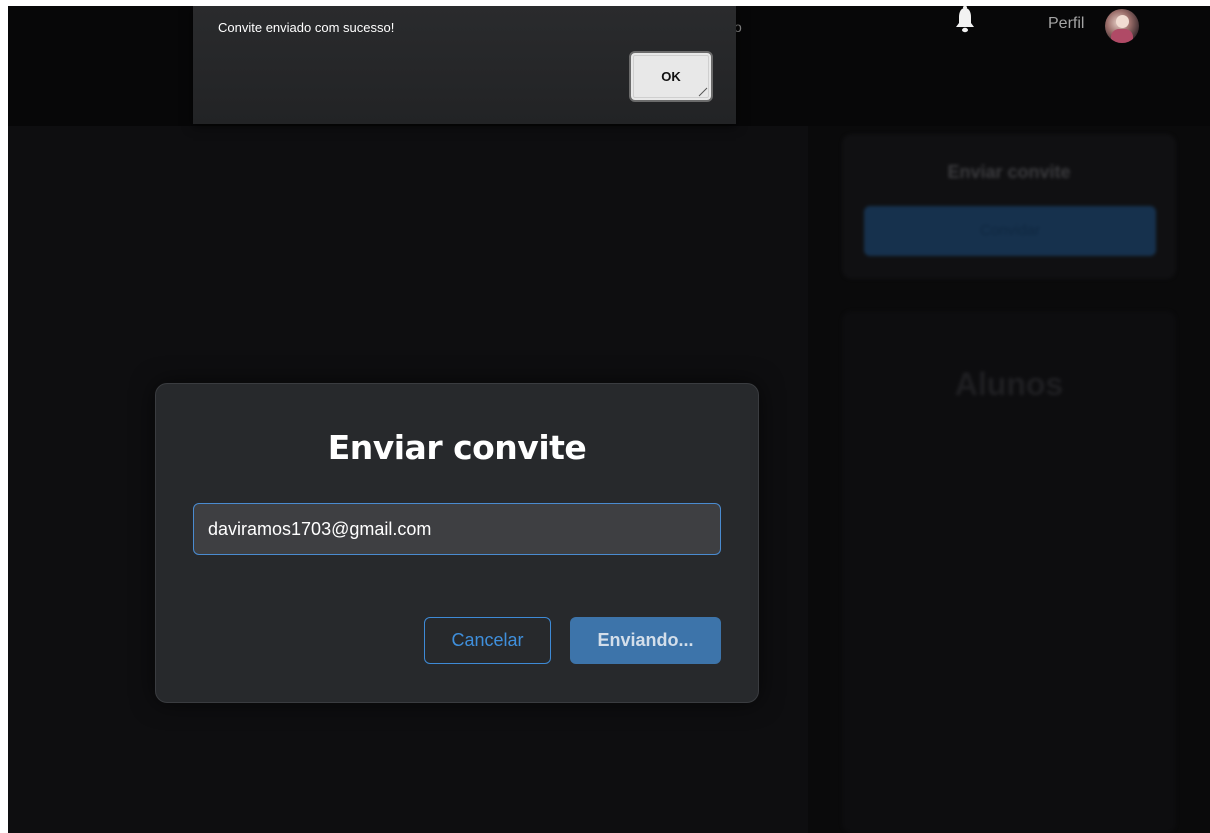 Image resolution: width=1210 pixels, height=833 pixels. What do you see at coordinates (1122, 36) in the screenshot?
I see `avatar-body-shape` at bounding box center [1122, 36].